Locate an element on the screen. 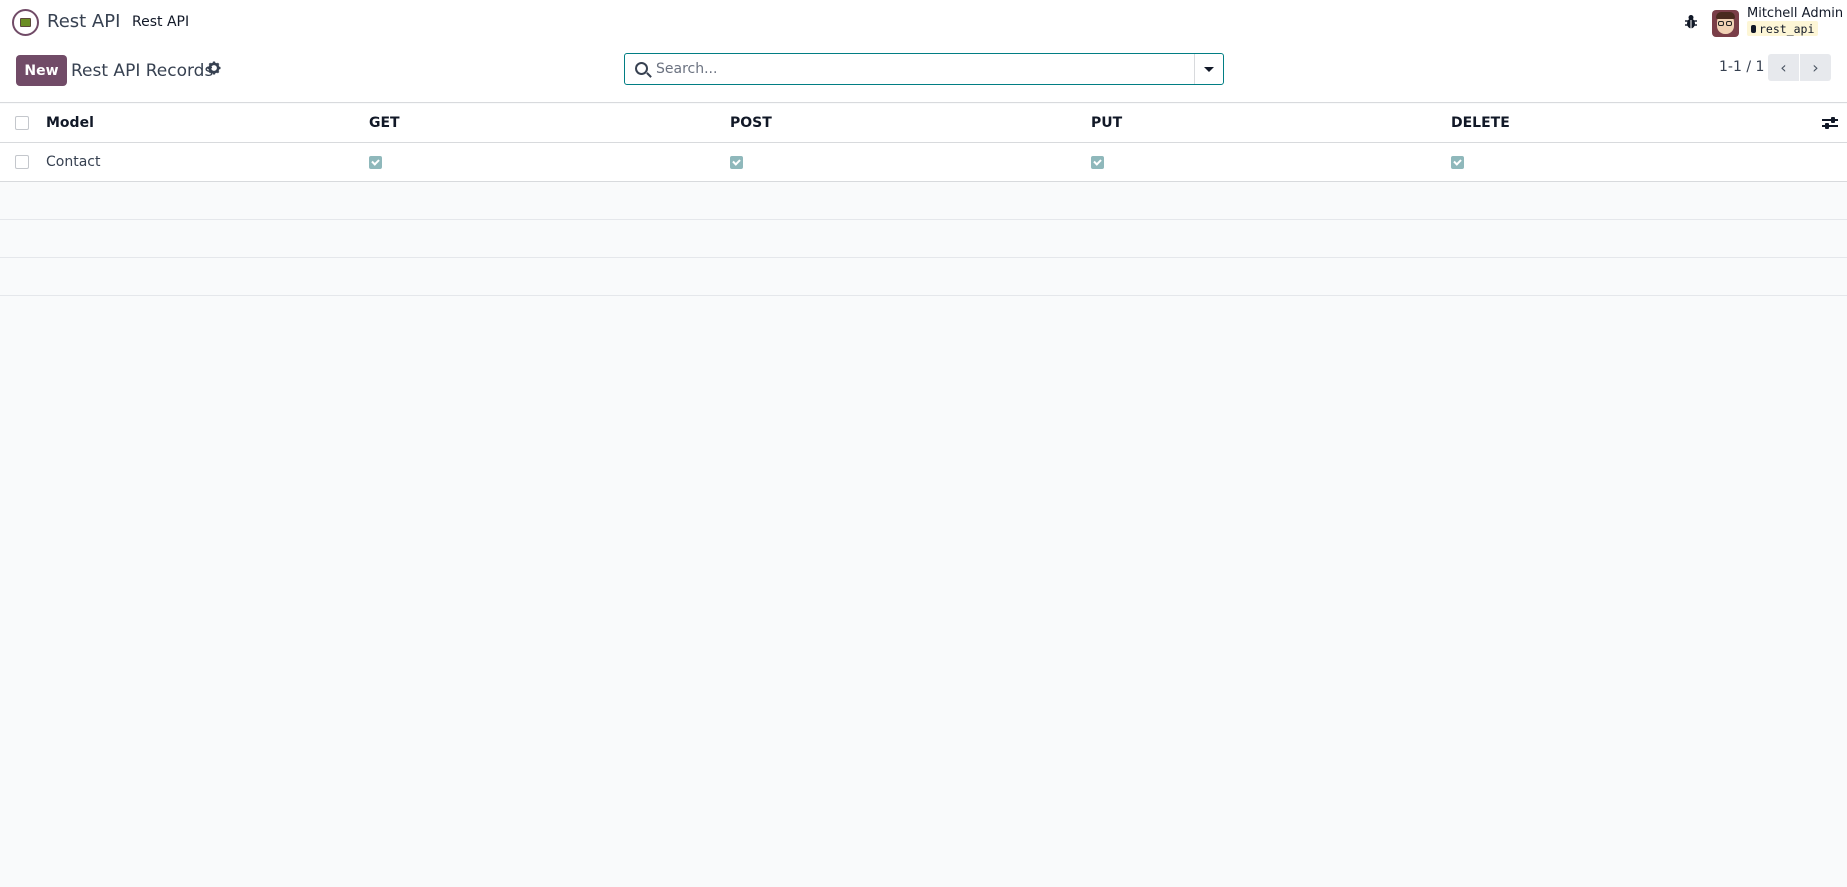 The width and height of the screenshot is (1847, 887). database-icon is located at coordinates (1753, 28).